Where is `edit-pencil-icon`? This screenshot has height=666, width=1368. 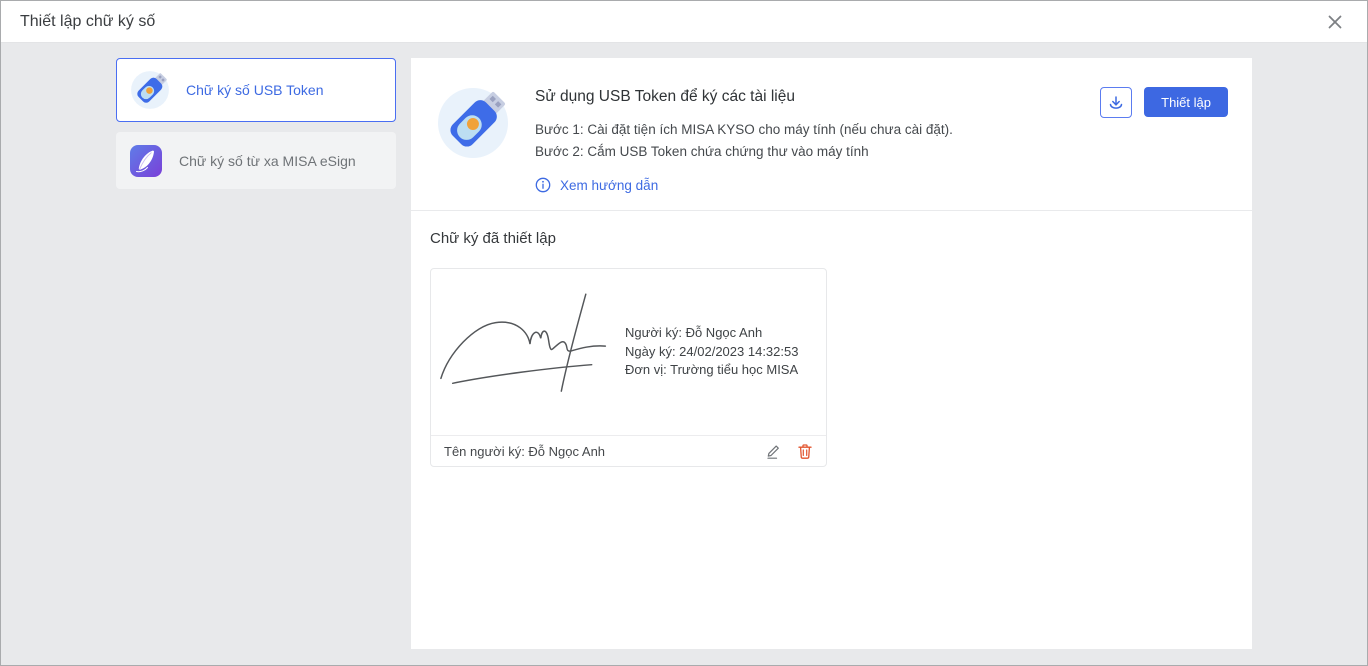
edit-pencil-icon is located at coordinates (773, 451).